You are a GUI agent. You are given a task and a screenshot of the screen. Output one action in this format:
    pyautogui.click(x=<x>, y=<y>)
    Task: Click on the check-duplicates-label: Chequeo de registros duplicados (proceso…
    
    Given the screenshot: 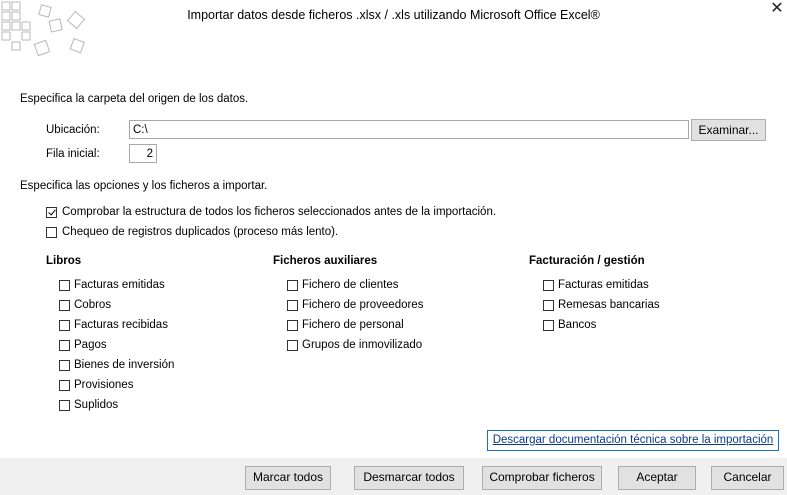 What is the action you would take?
    pyautogui.click(x=200, y=232)
    